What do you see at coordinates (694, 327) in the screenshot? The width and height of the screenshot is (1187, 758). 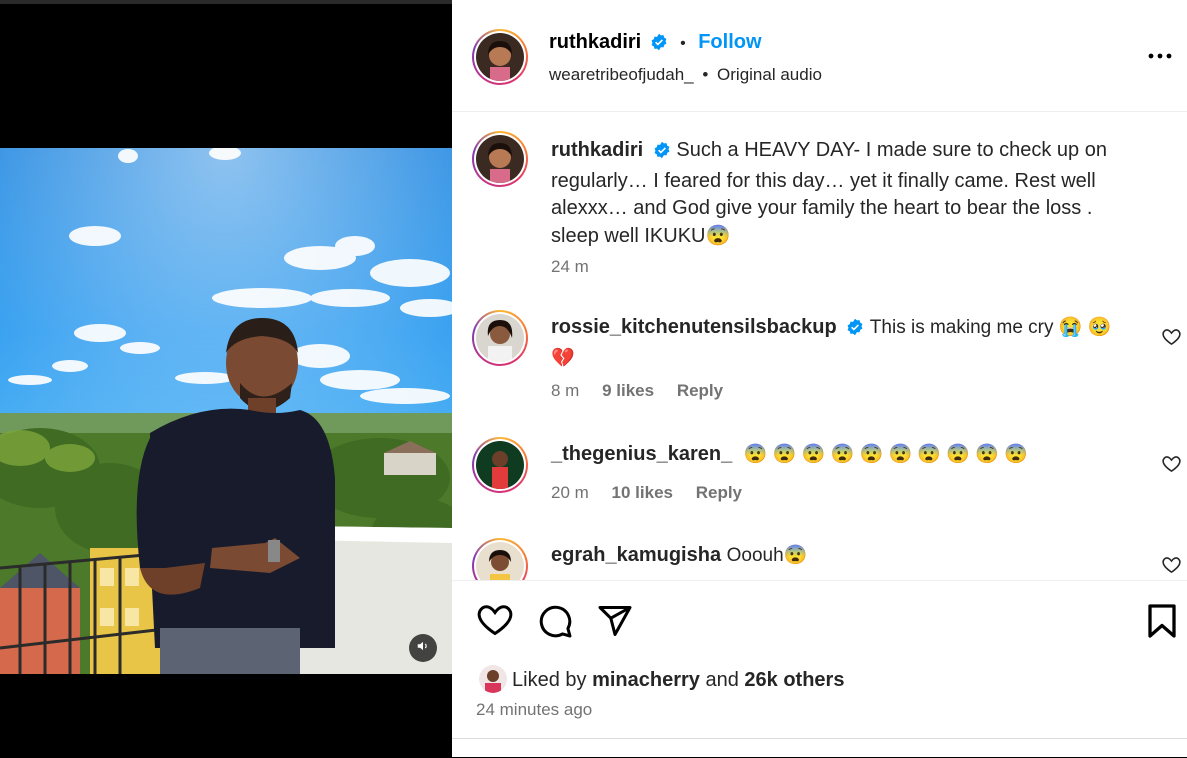 I see `comment-username: rossie_kitchenutensilsbackup` at bounding box center [694, 327].